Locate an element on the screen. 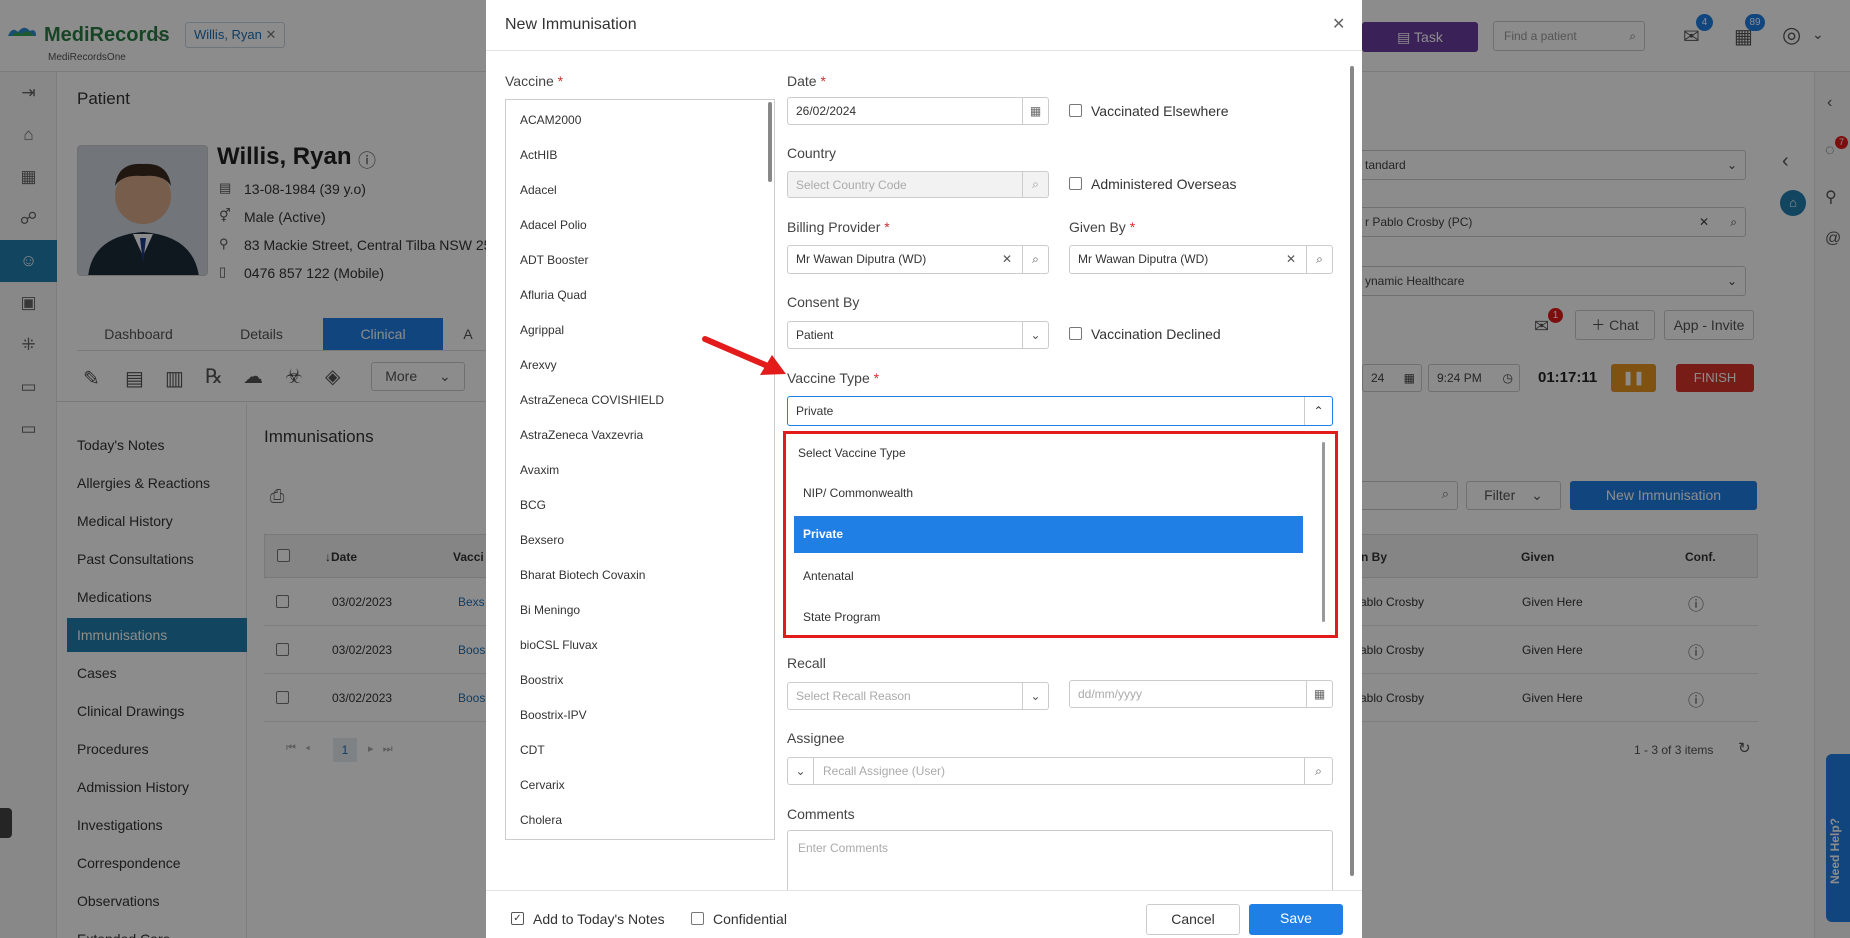  vaccine-list-item: AstraZeneca COVISHIELD is located at coordinates (592, 400).